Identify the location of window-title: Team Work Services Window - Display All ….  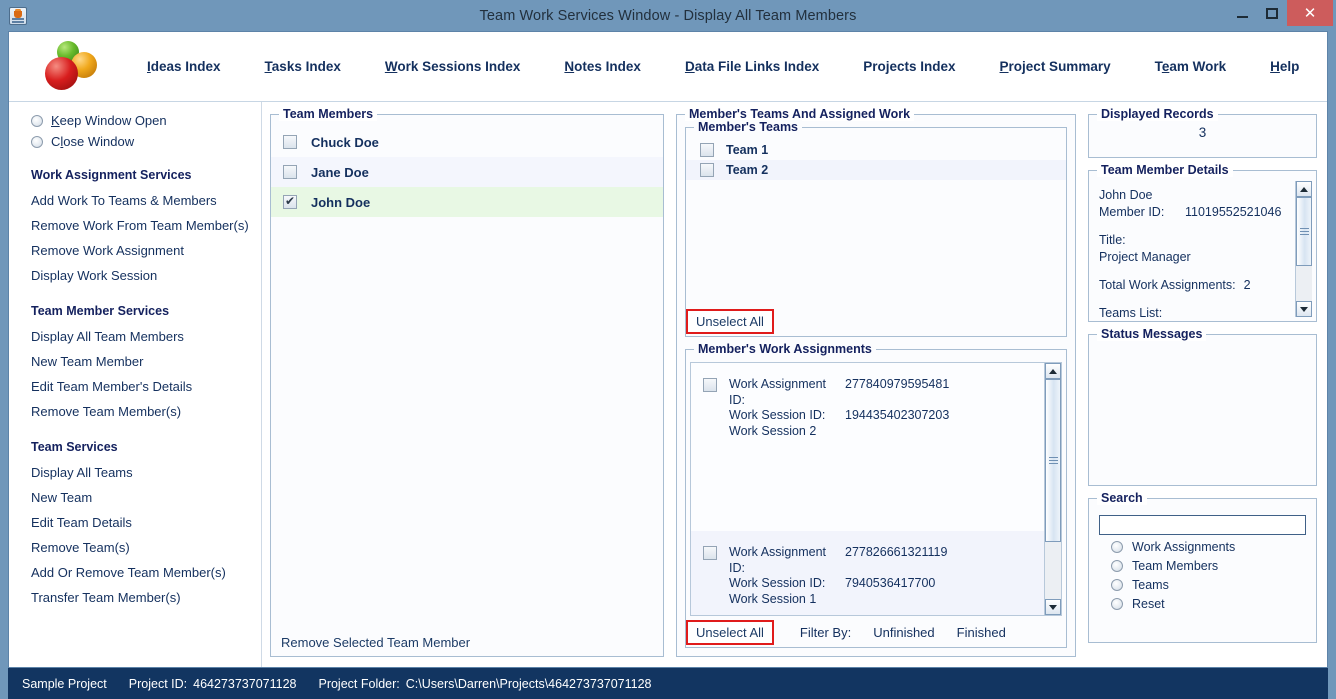
(668, 15).